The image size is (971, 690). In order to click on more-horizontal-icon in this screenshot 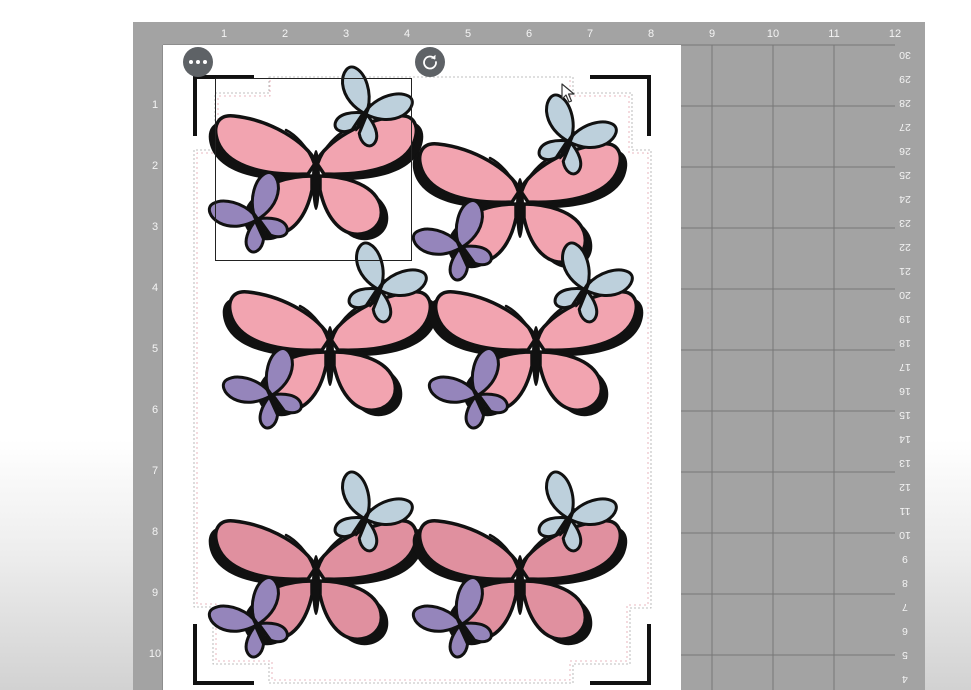, I will do `click(198, 62)`.